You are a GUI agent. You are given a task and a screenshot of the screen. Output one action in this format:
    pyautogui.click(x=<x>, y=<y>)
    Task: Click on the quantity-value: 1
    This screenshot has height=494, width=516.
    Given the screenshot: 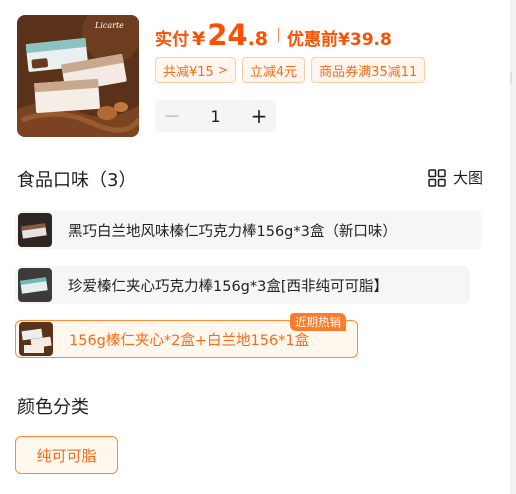 What is the action you would take?
    pyautogui.click(x=215, y=116)
    